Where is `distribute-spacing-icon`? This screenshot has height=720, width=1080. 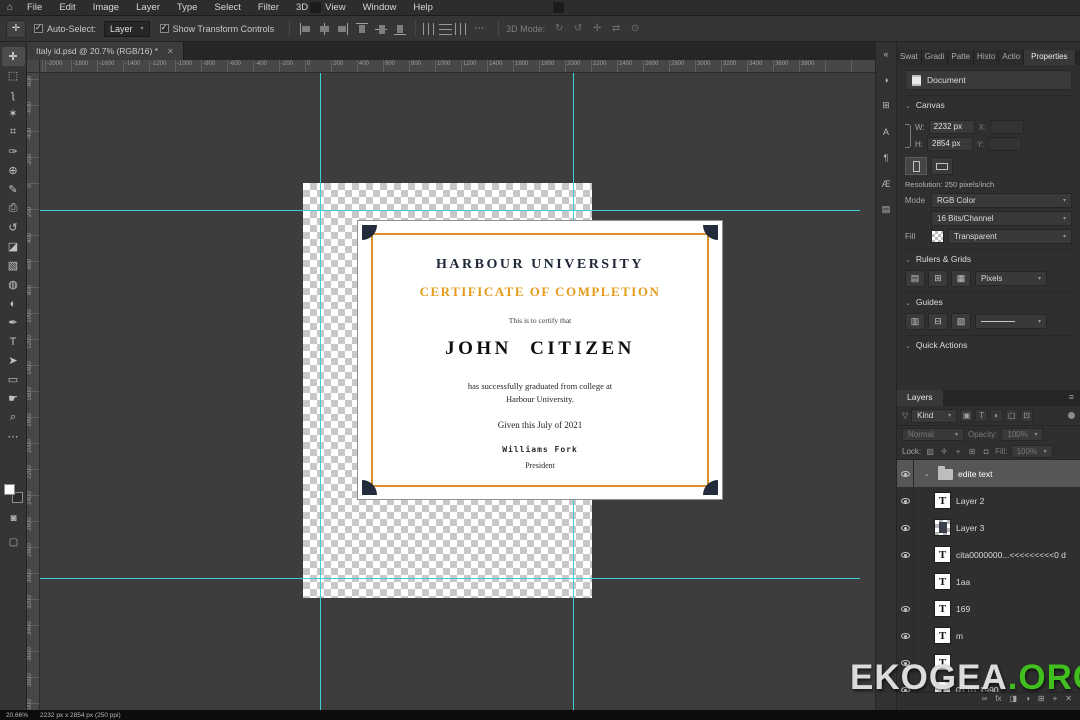 distribute-spacing-icon is located at coordinates (462, 28).